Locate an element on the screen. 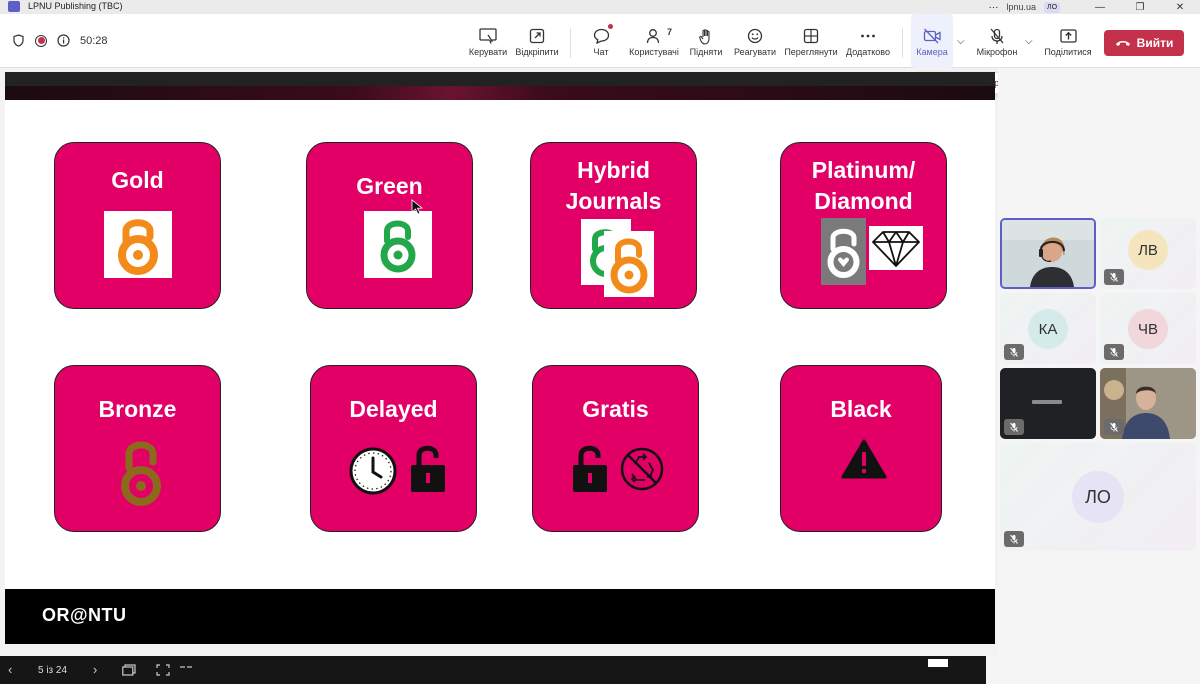 Image resolution: width=1200 pixels, height=684 pixels. participant-tile-screen is located at coordinates (1048, 403).